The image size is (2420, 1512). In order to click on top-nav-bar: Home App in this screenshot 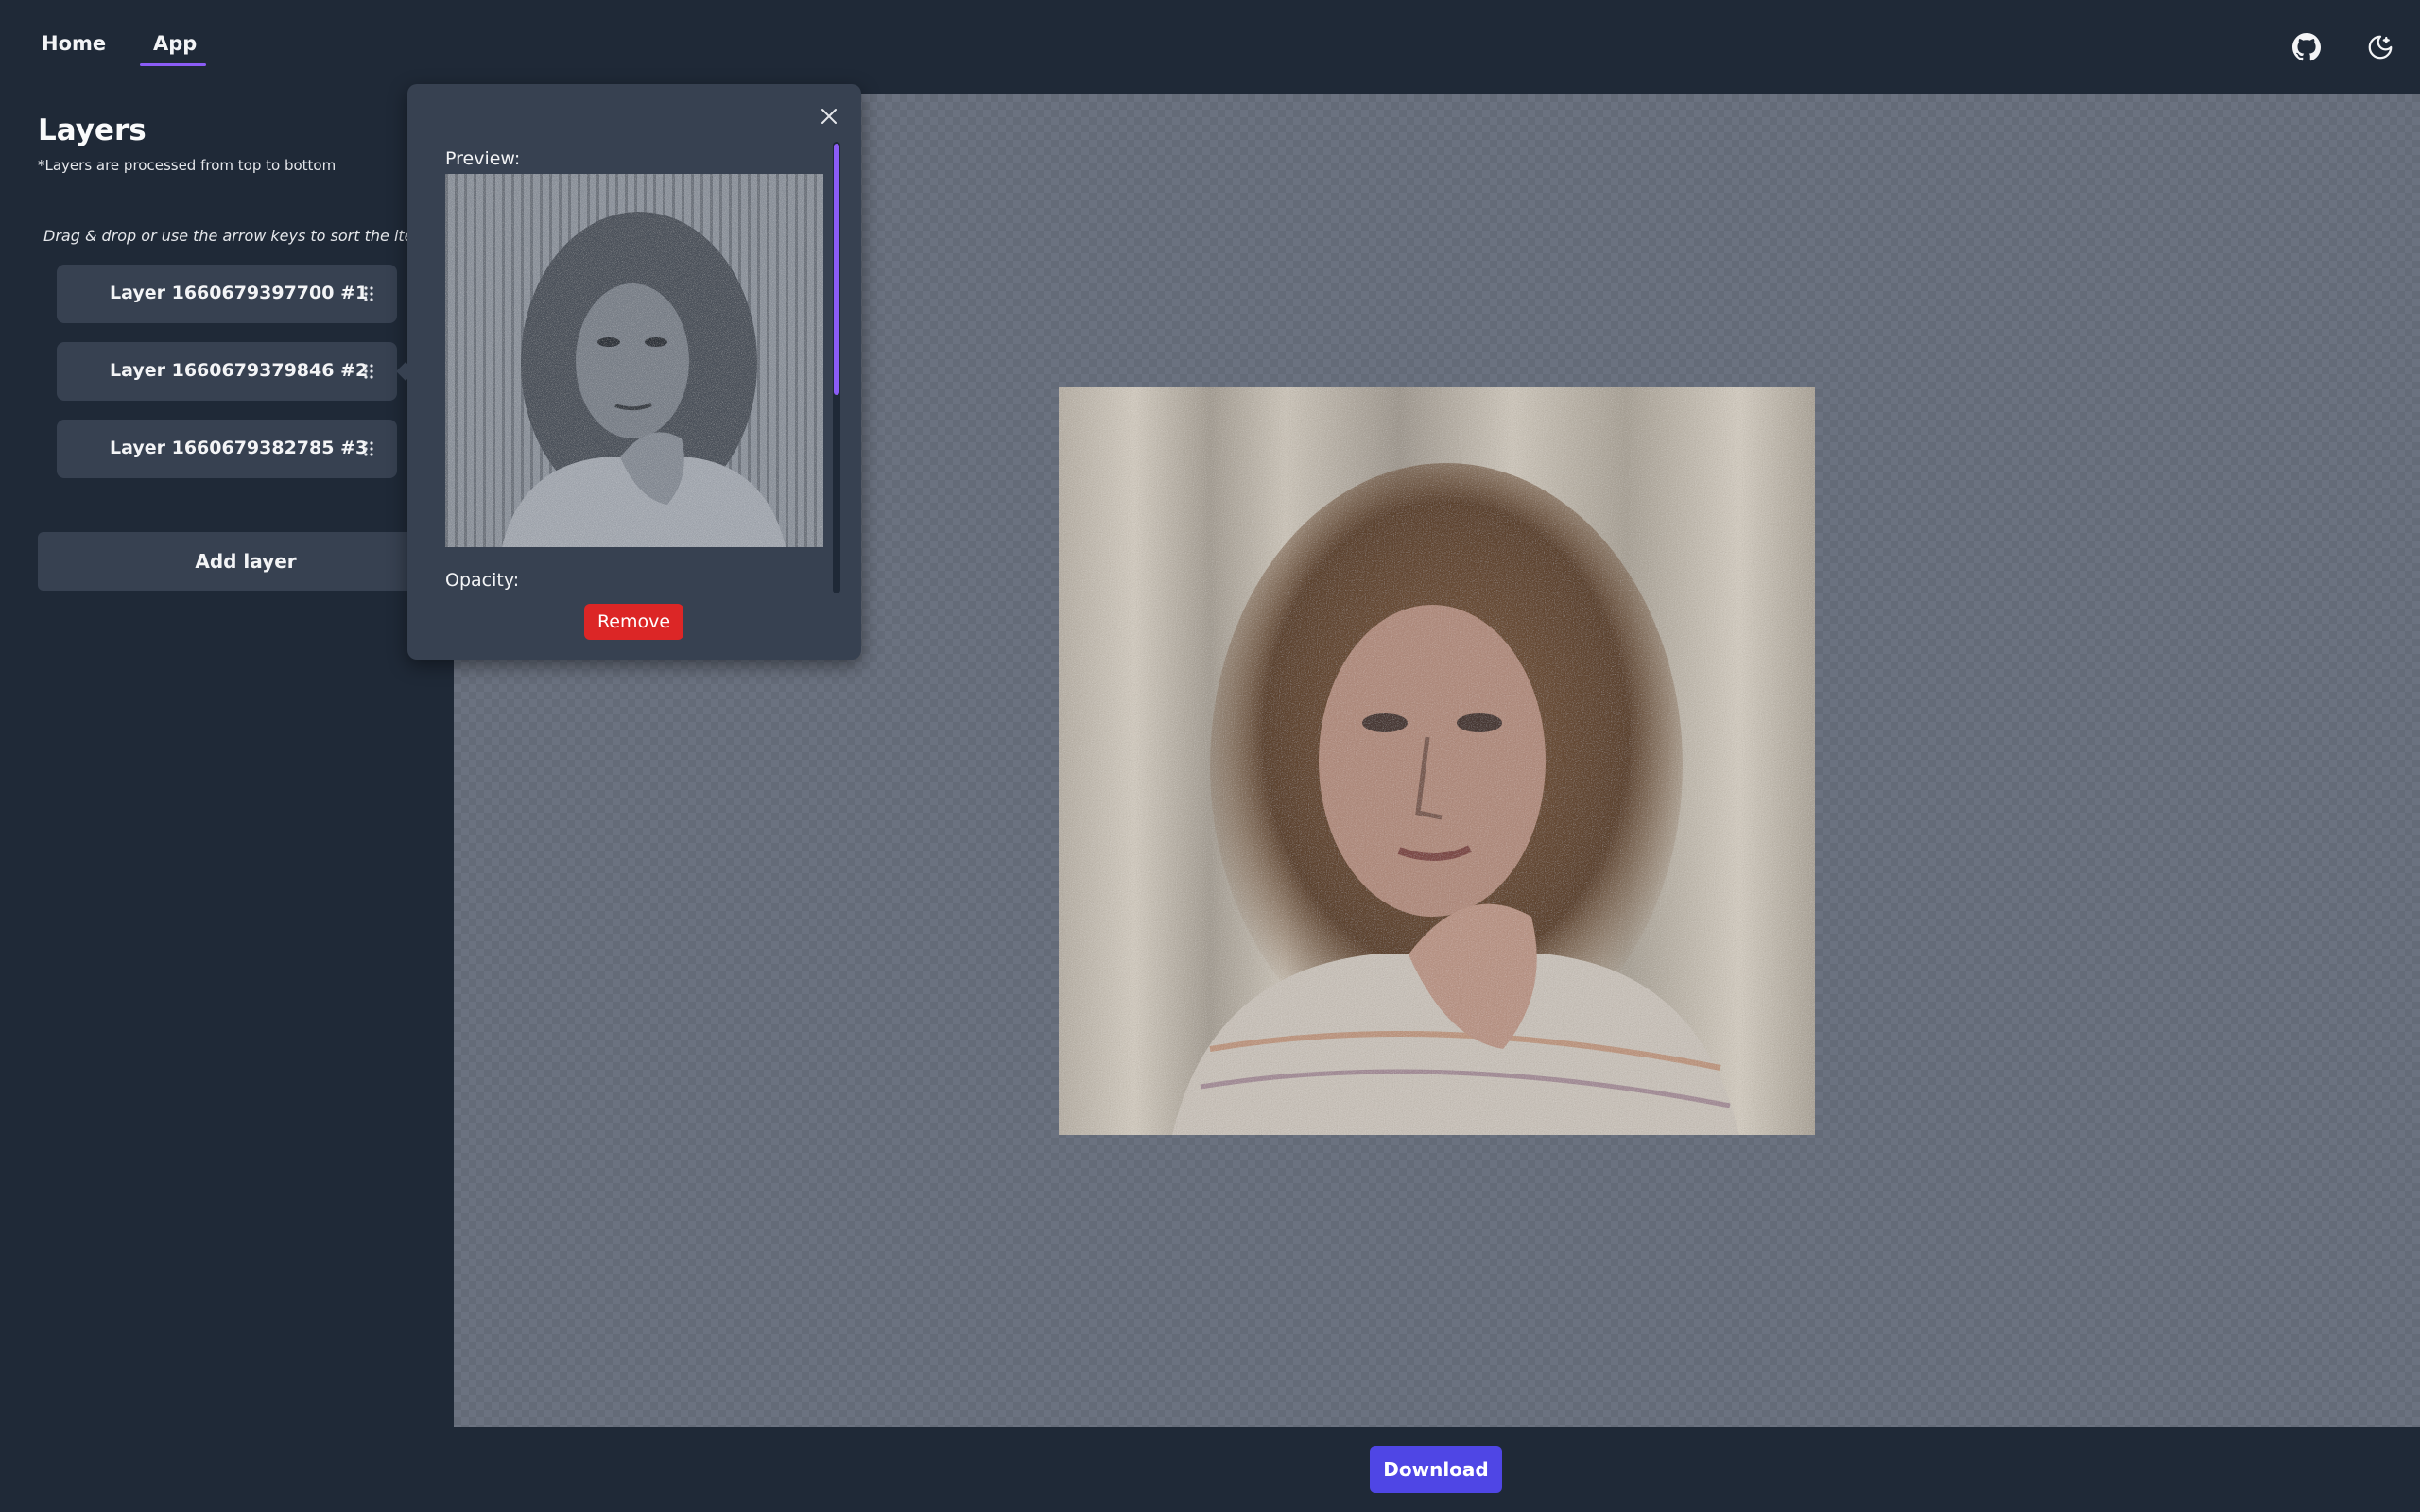, I will do `click(1210, 47)`.